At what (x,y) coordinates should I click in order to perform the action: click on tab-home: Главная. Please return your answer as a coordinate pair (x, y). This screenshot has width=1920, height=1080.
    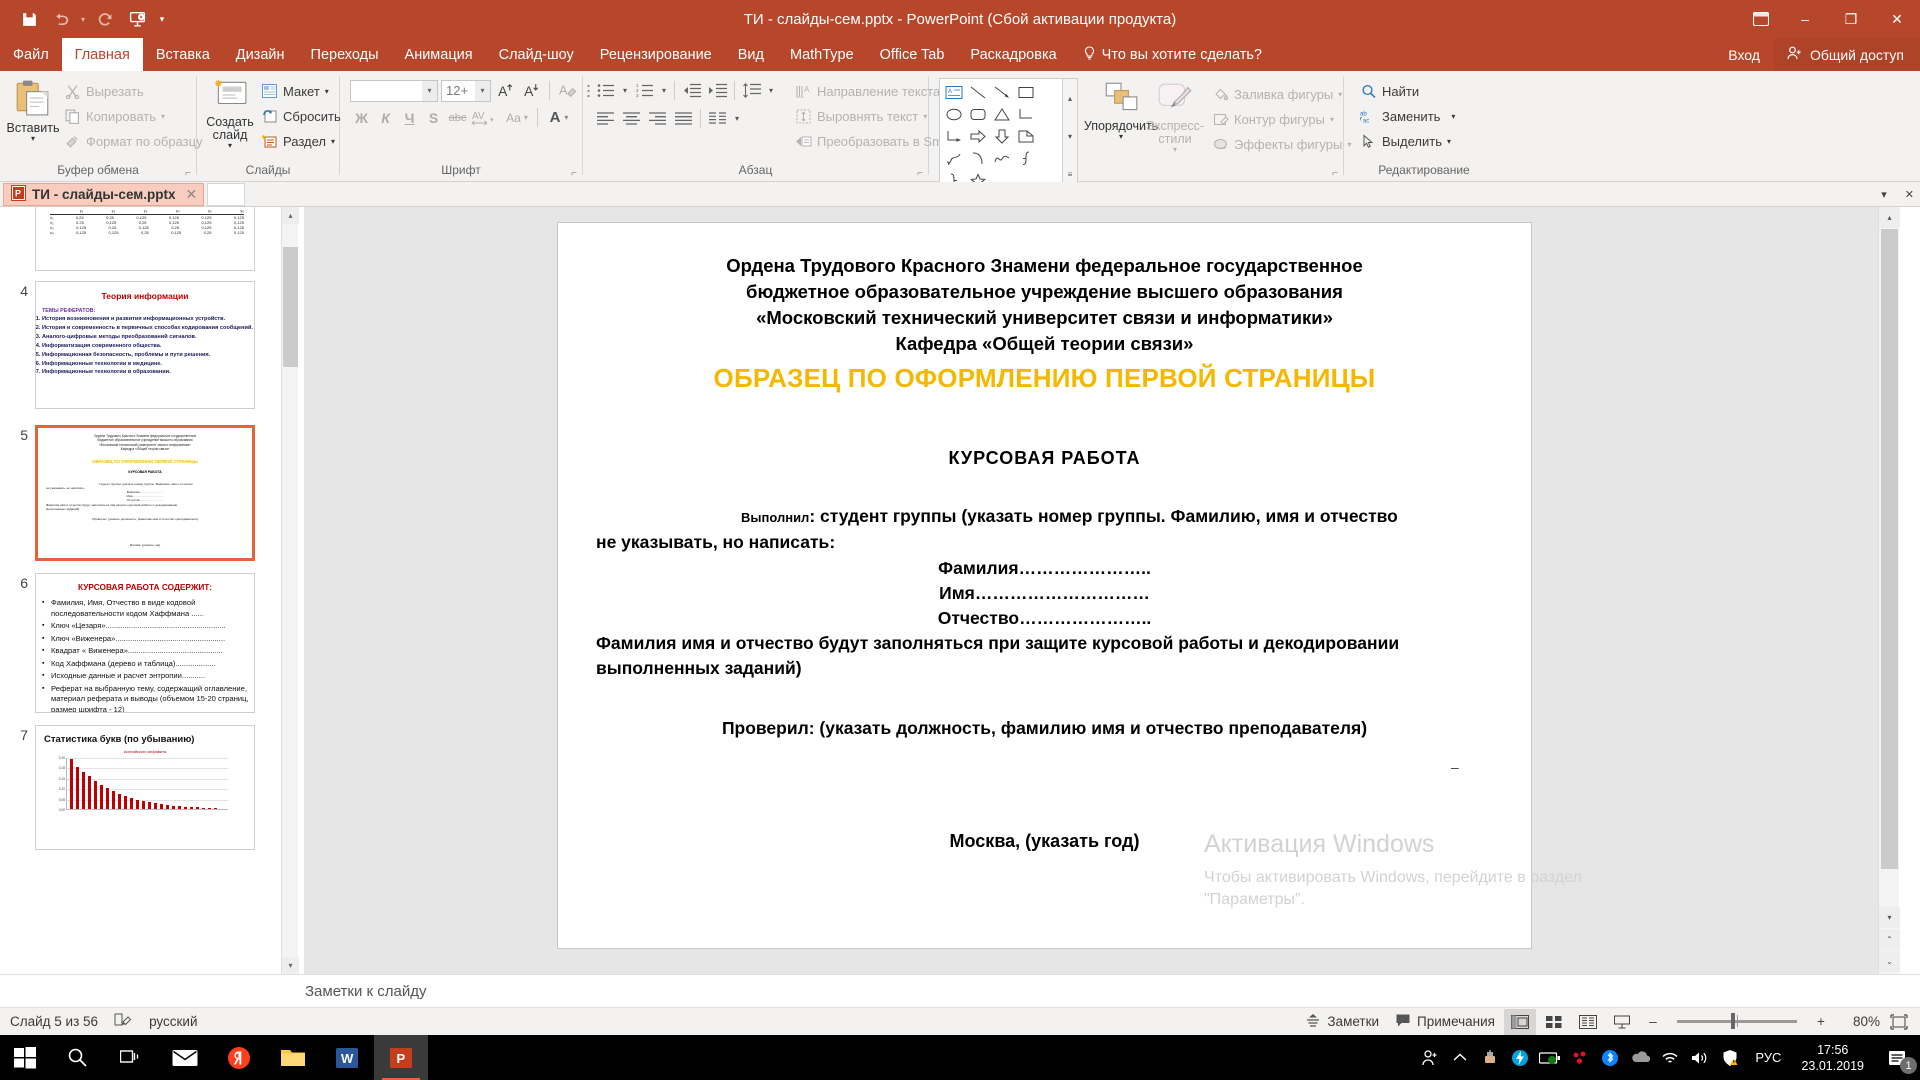
    Looking at the image, I should click on (102, 54).